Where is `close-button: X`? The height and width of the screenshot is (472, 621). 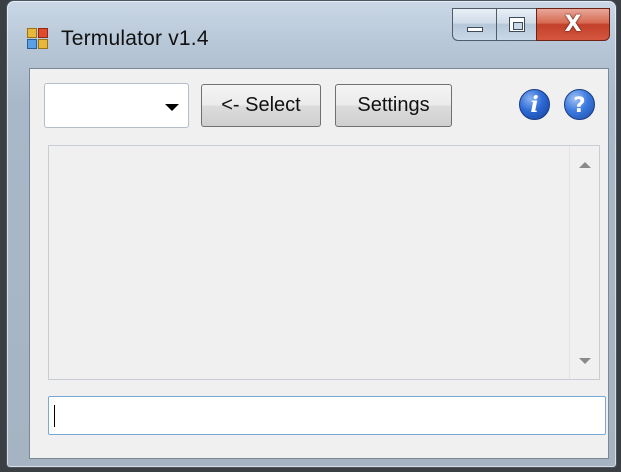 close-button: X is located at coordinates (573, 24).